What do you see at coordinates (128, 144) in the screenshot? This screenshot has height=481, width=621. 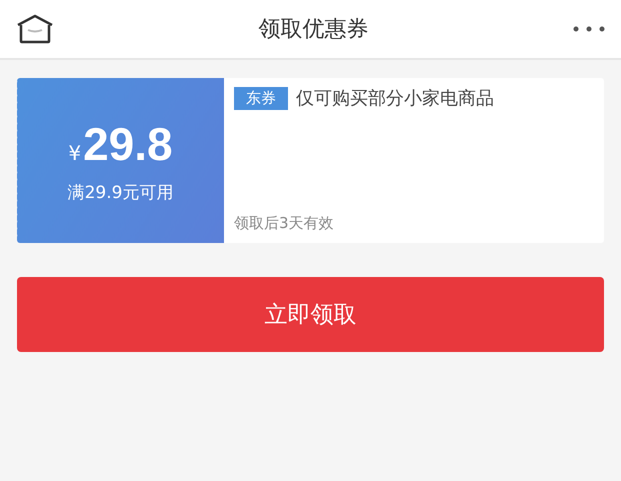 I see `coupon-amount: 29.8` at bounding box center [128, 144].